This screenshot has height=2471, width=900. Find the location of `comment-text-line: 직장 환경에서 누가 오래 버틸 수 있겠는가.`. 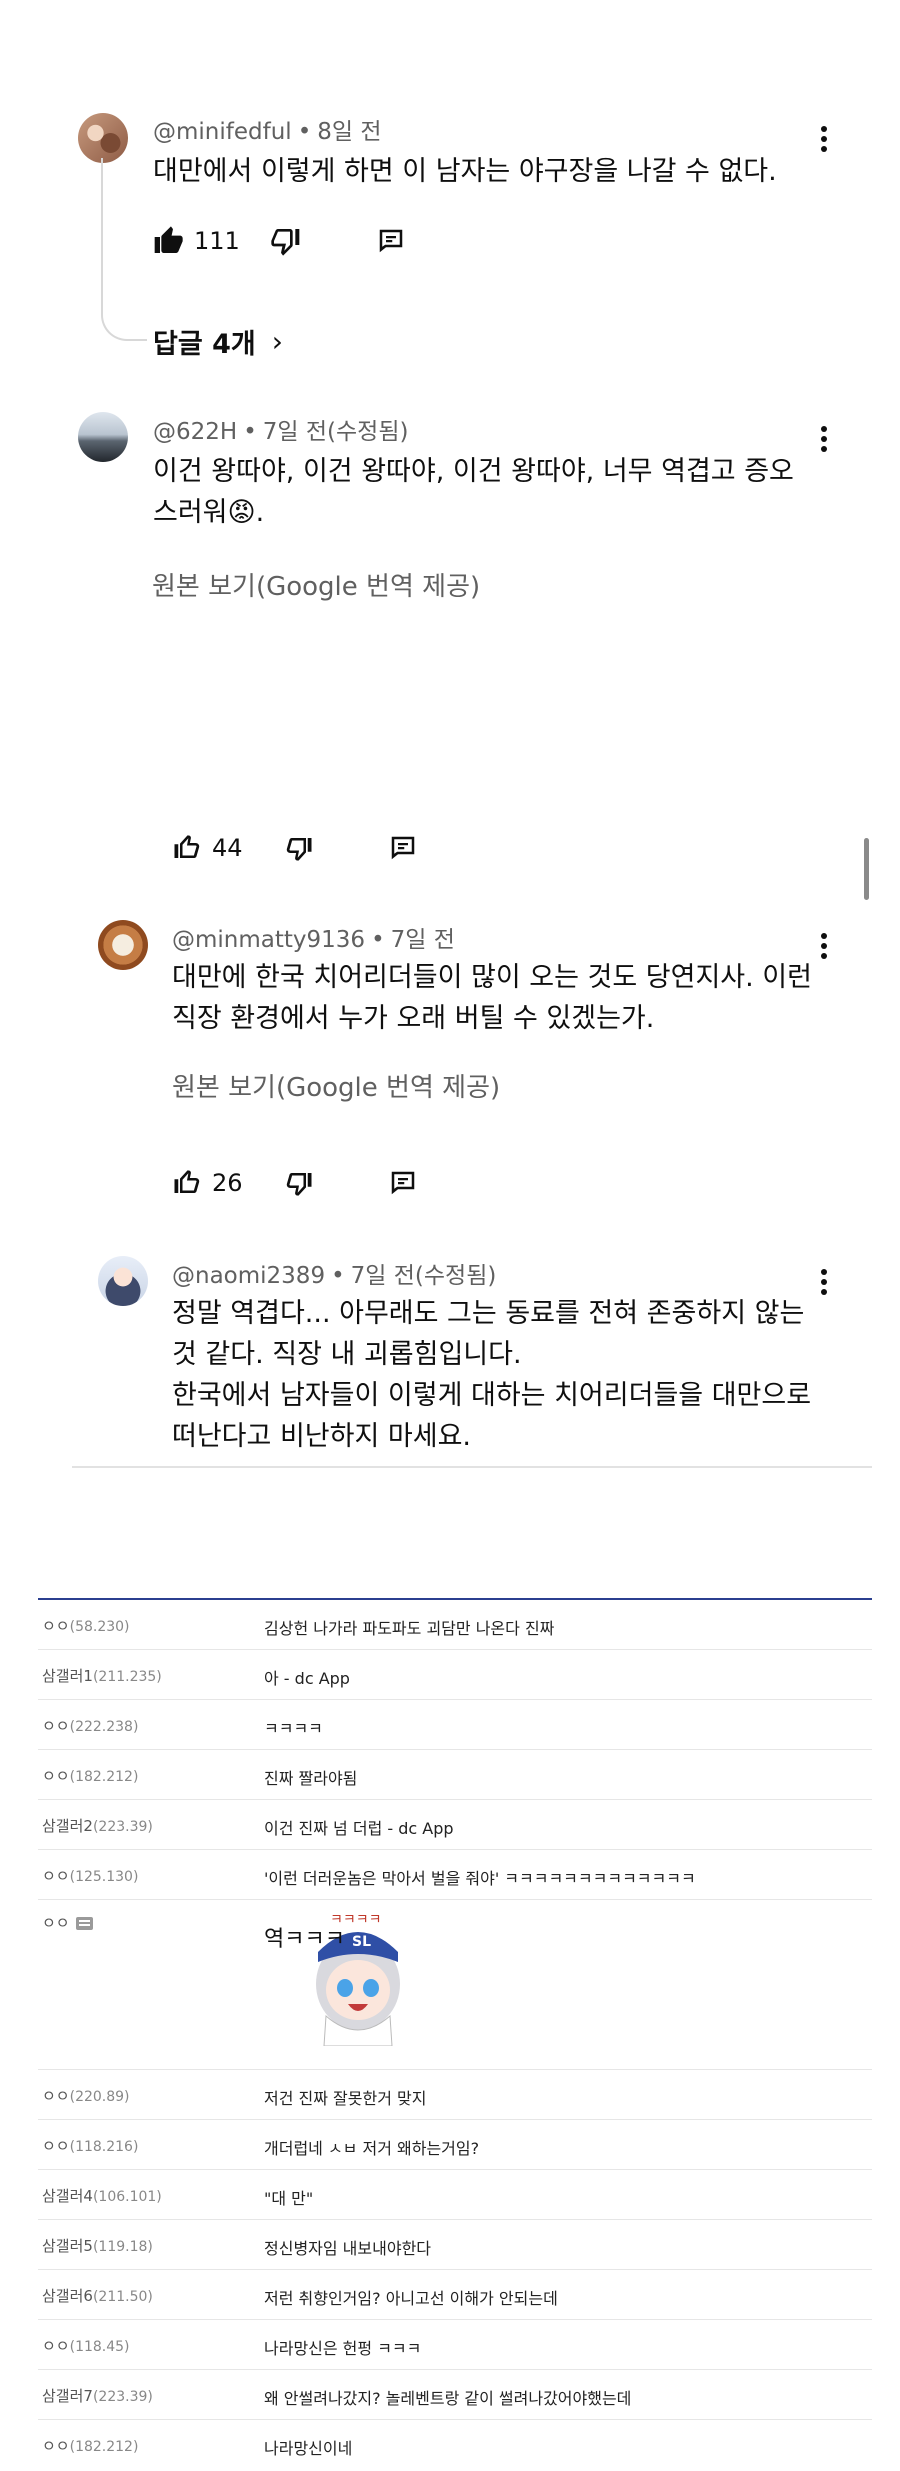

comment-text-line: 직장 환경에서 누가 오래 버틸 수 있겠는가. is located at coordinates (413, 1018).